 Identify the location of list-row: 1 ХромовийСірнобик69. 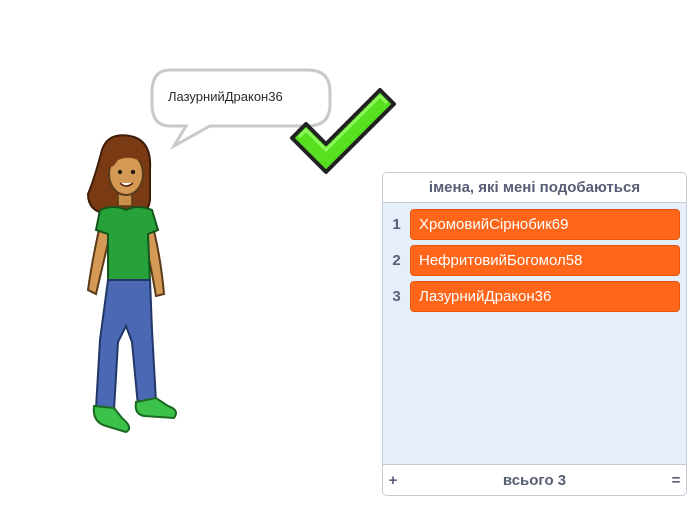
(534, 224).